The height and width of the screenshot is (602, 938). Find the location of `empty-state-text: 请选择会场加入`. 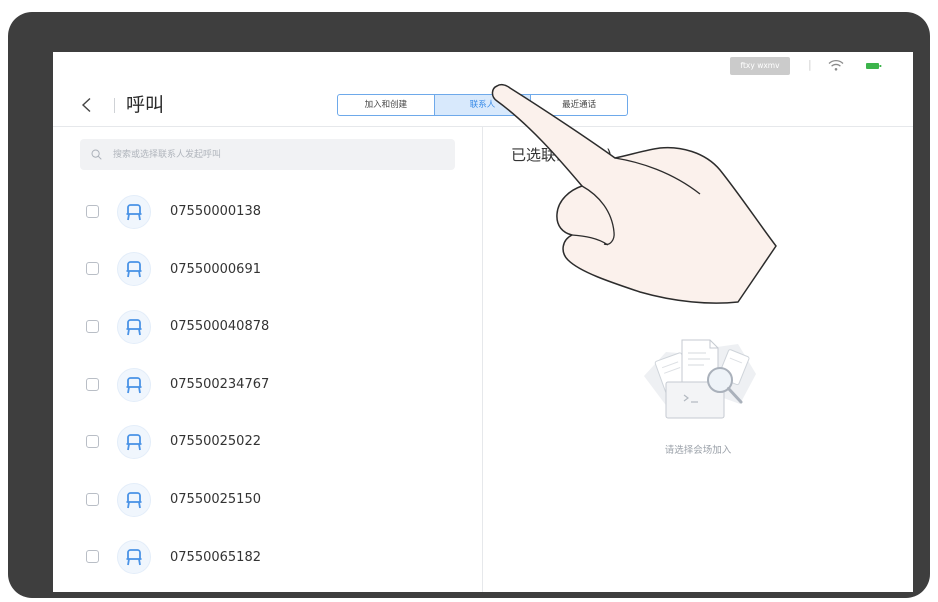

empty-state-text: 请选择会场加入 is located at coordinates (698, 450).